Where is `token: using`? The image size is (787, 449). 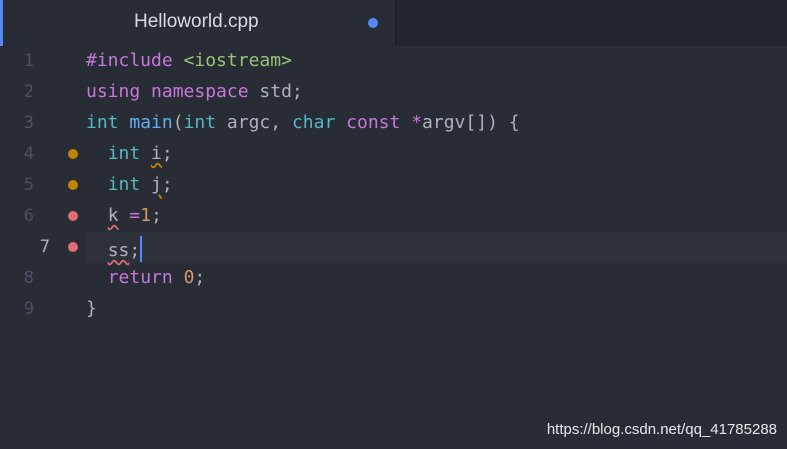 token: using is located at coordinates (113, 91).